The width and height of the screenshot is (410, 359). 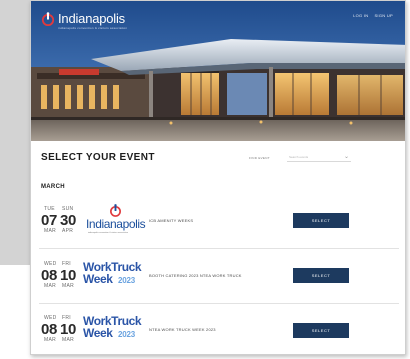 I want to click on log-in-link: LOG IN, so click(x=360, y=15).